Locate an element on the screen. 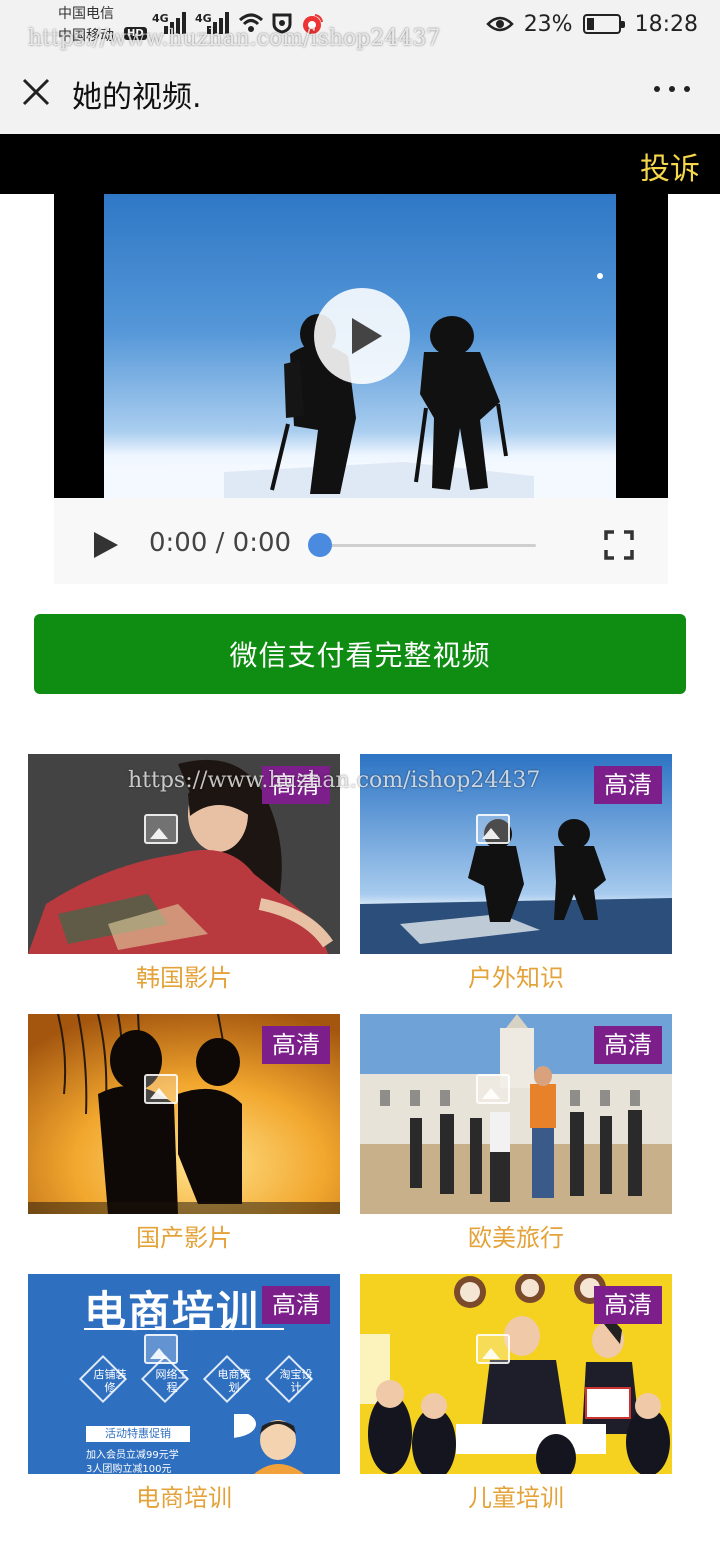 The width and height of the screenshot is (720, 1560). play-button-overlay is located at coordinates (362, 336).